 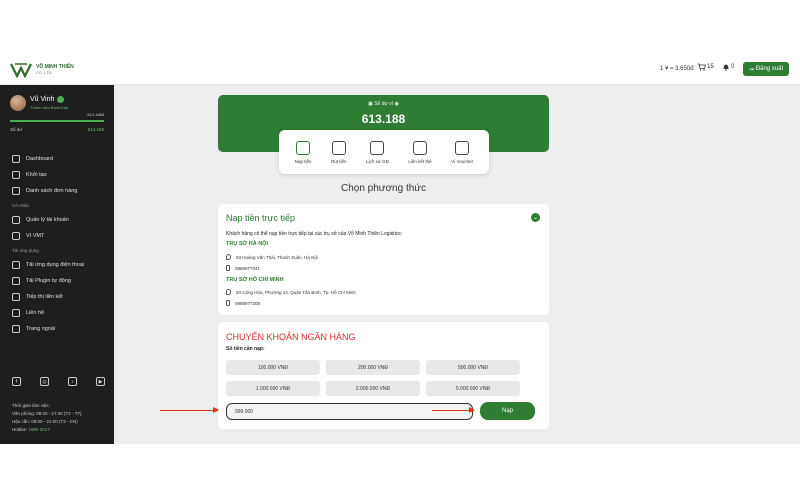 I want to click on sidebar-item: Tiếp thị liên kết, so click(x=57, y=297).